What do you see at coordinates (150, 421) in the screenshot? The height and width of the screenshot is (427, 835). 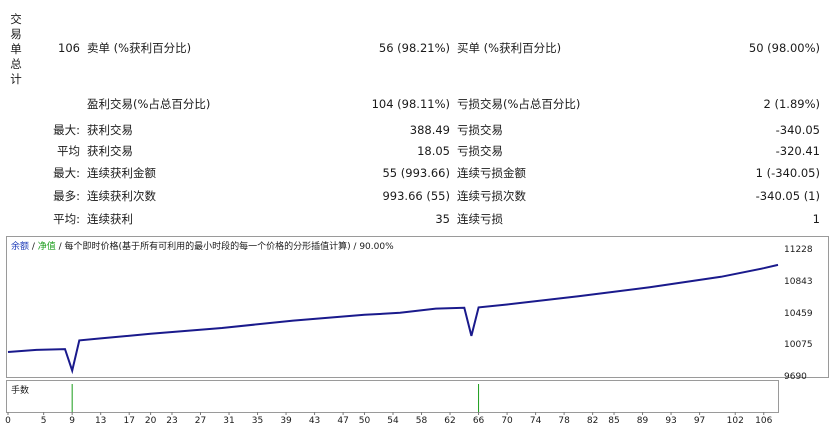 I see `x-tick-label: 20` at bounding box center [150, 421].